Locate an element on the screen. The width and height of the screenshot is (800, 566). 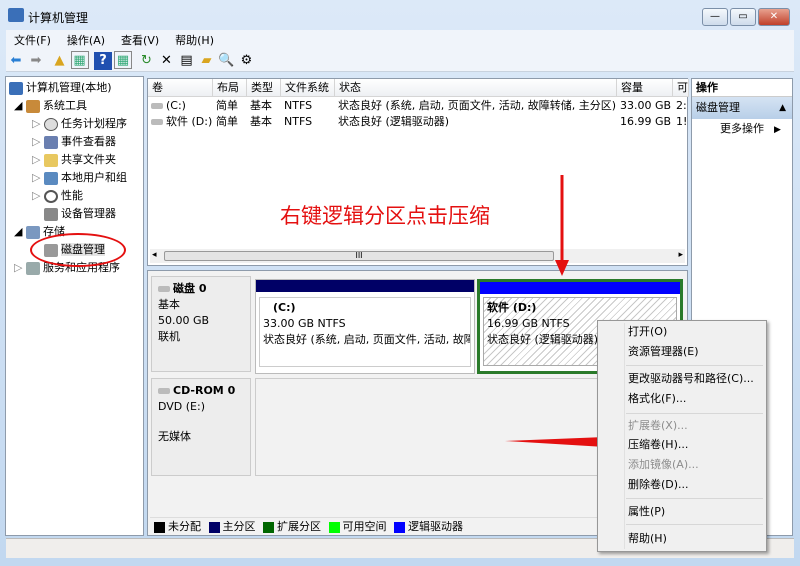
menu-item-open: 打开(O) is located at coordinates (647, 332).